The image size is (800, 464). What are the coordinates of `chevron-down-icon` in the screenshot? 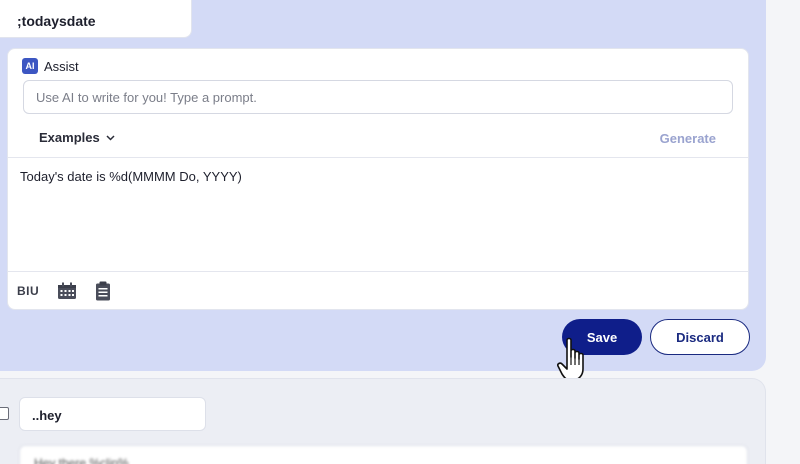 It's located at (110, 137).